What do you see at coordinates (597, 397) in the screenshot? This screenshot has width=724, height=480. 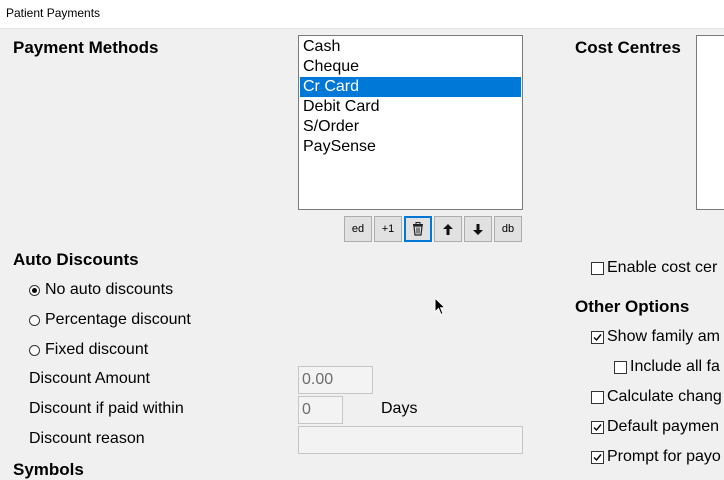 I see `calculate-change-checkbox` at bounding box center [597, 397].